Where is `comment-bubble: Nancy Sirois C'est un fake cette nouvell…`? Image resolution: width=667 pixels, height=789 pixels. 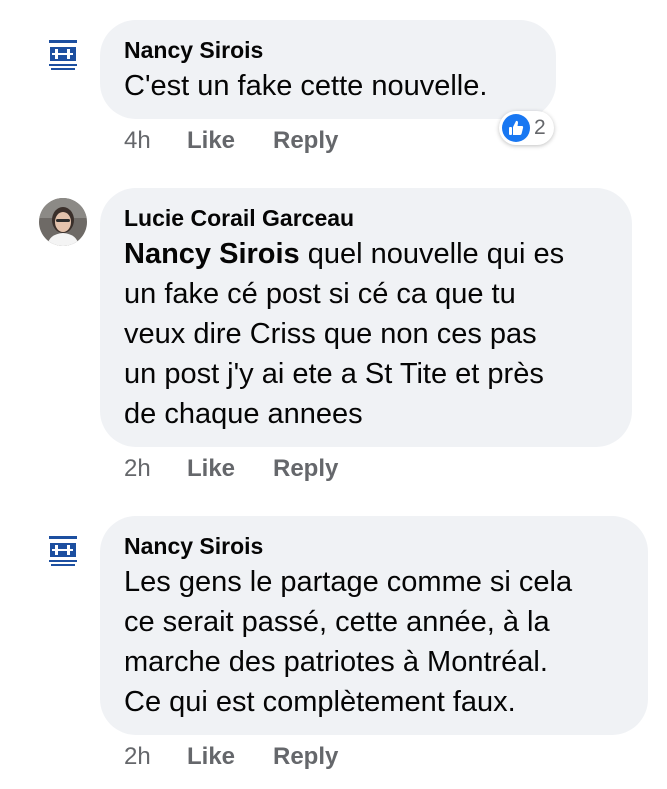
comment-bubble: Nancy Sirois C'est un fake cette nouvell… is located at coordinates (328, 69).